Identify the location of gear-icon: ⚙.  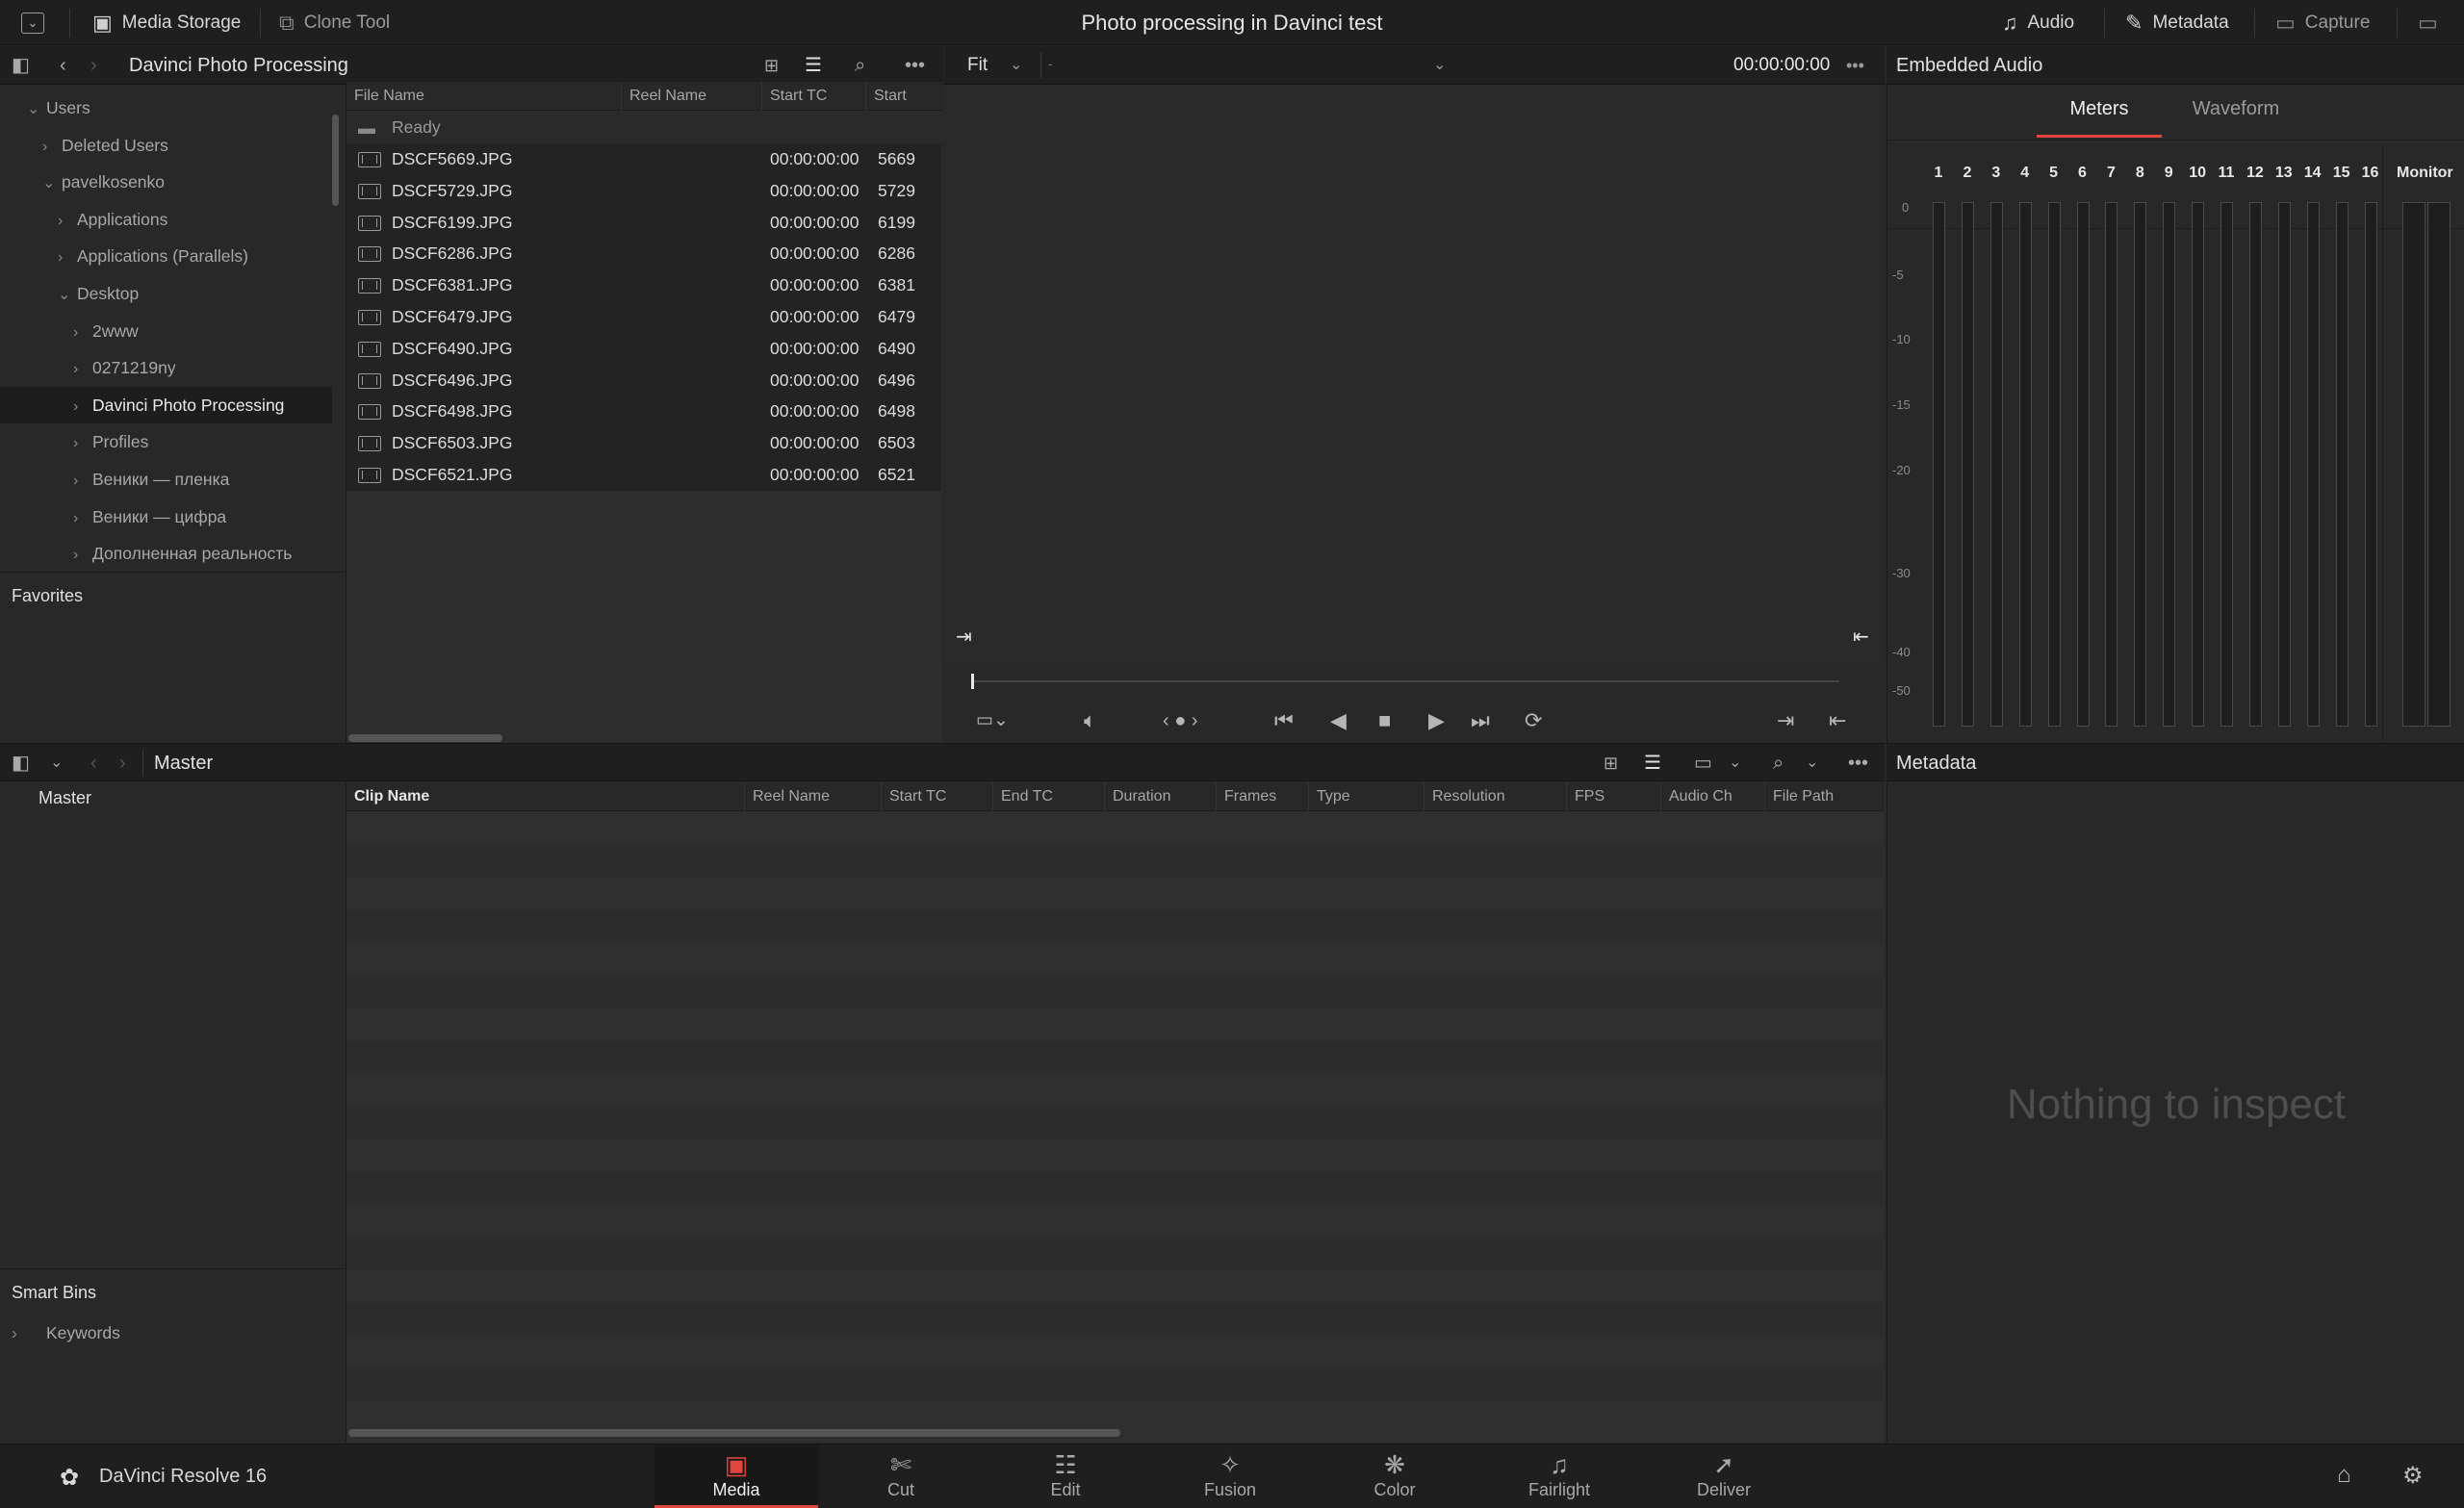
(2413, 1476).